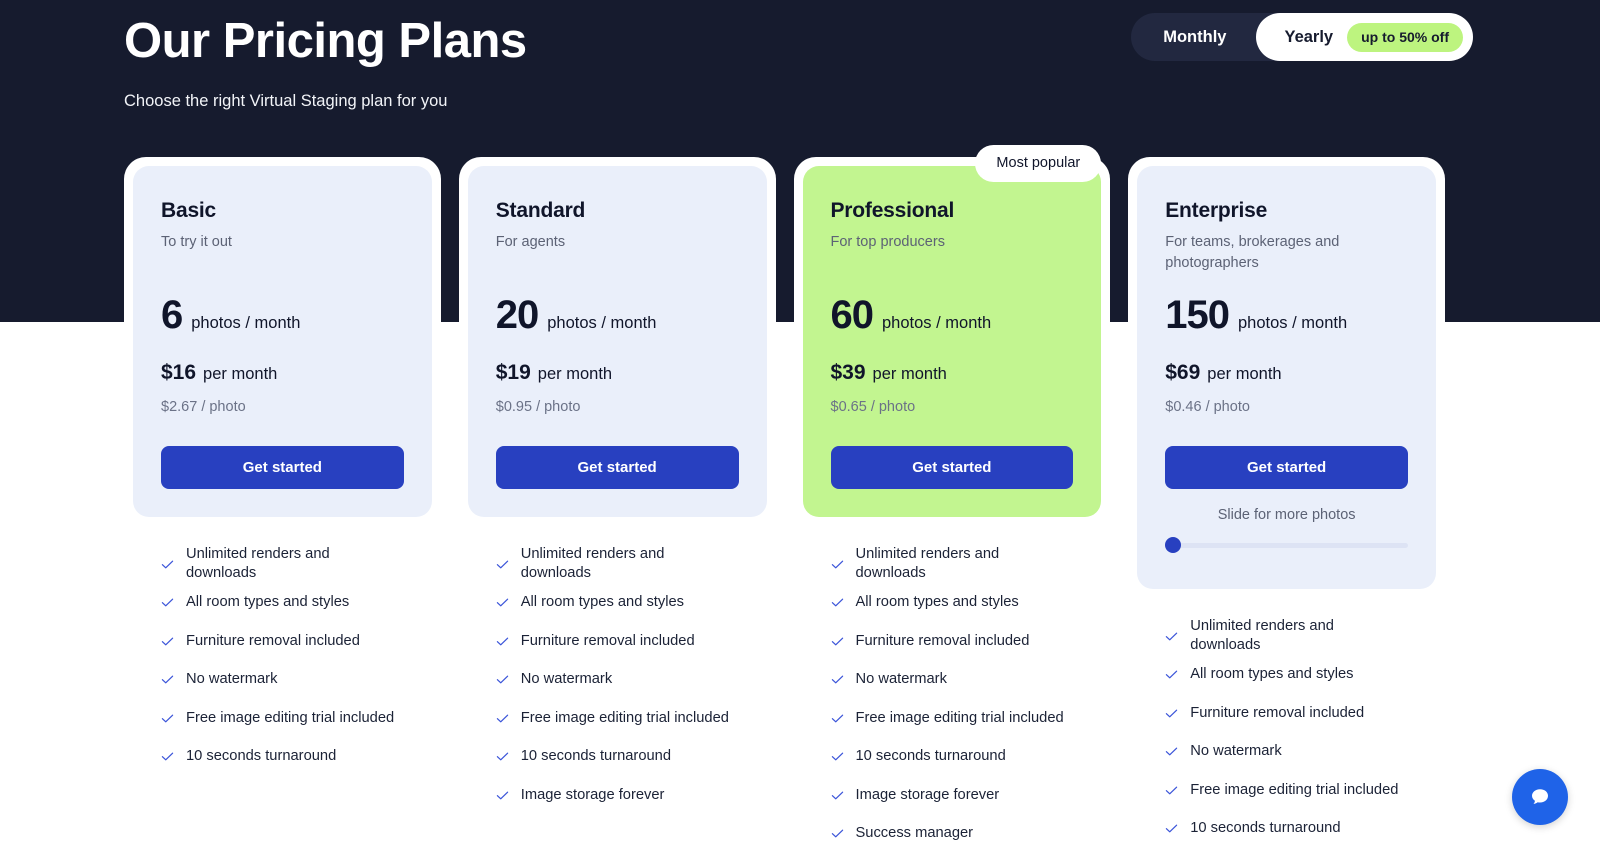  Describe the element at coordinates (1207, 407) in the screenshot. I see `plan-unit-price: $0.46 / photo` at that location.